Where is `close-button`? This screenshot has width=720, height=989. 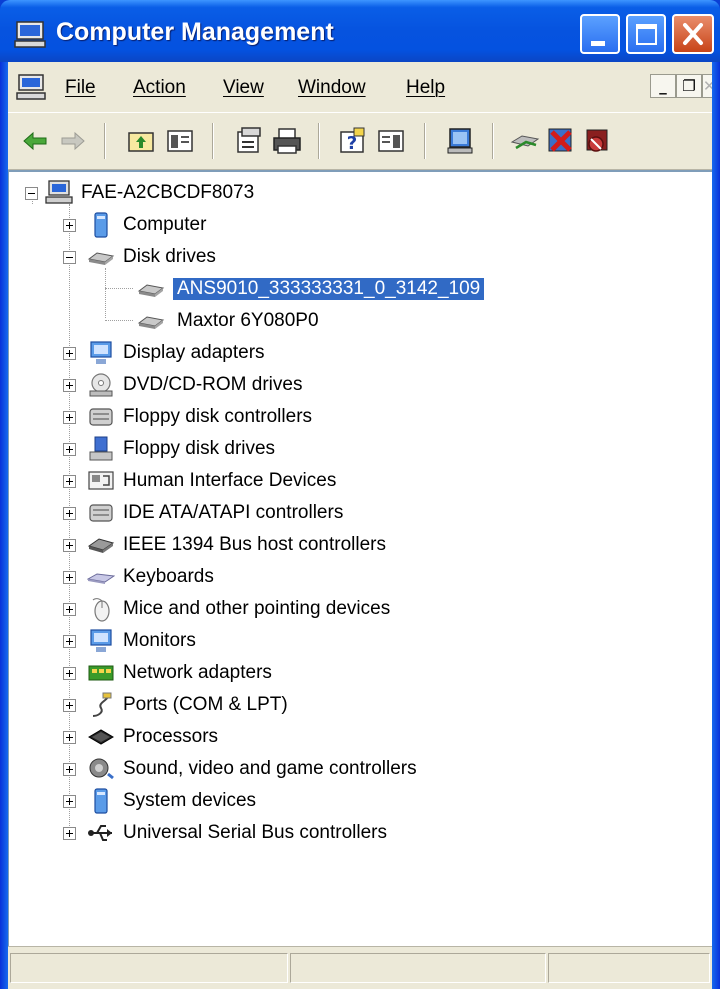
close-button is located at coordinates (693, 34).